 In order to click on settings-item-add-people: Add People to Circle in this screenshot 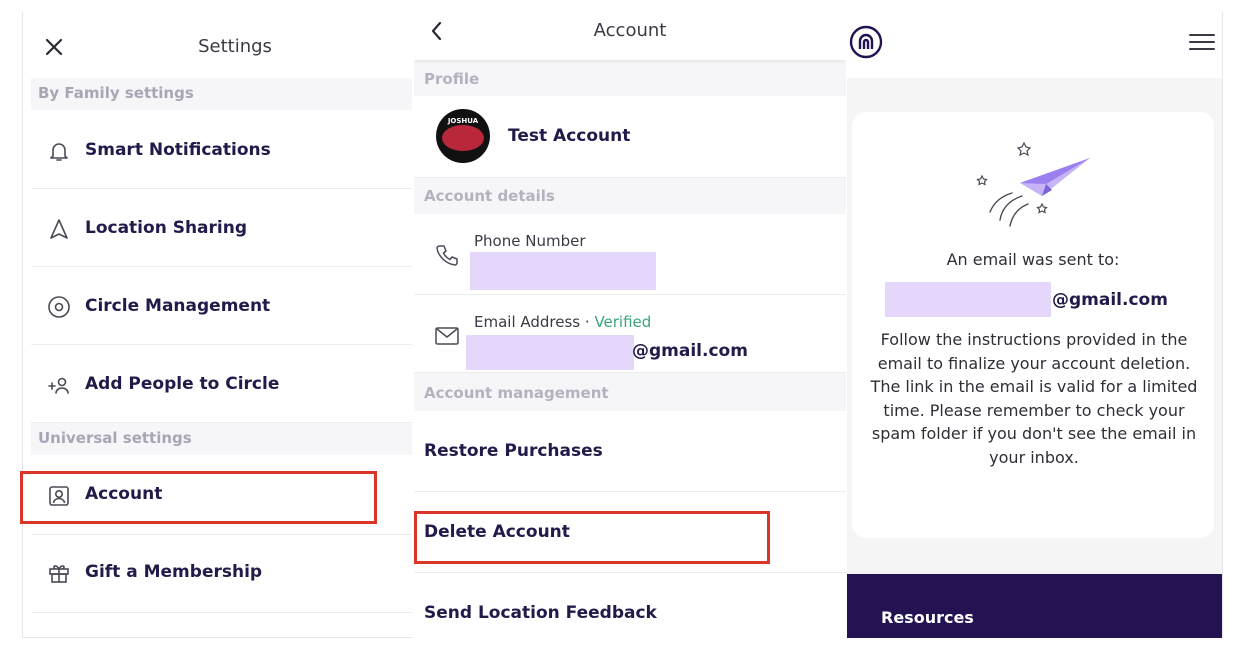, I will do `click(221, 384)`.